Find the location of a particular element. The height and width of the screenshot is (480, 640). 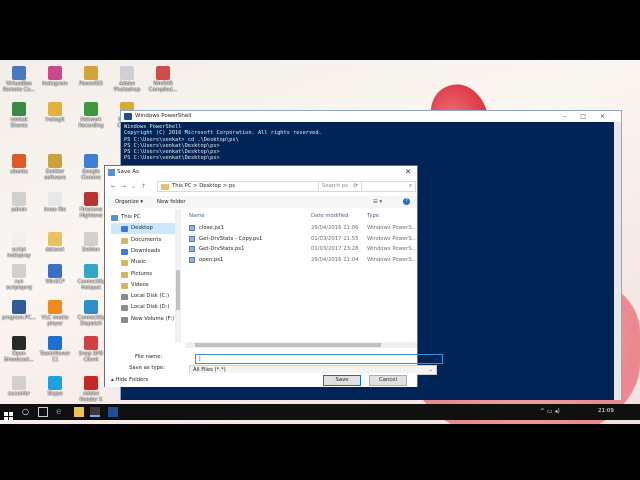

desktop-icon-label: script hotlspray is located at coordinates (19, 253).